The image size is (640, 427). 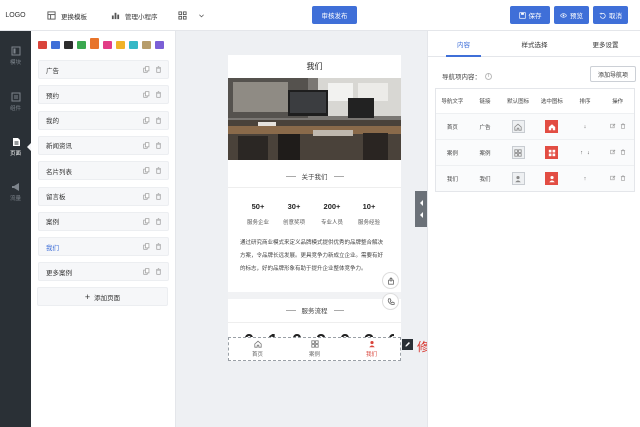 I want to click on change-template-link: 更换模板, so click(x=67, y=15).